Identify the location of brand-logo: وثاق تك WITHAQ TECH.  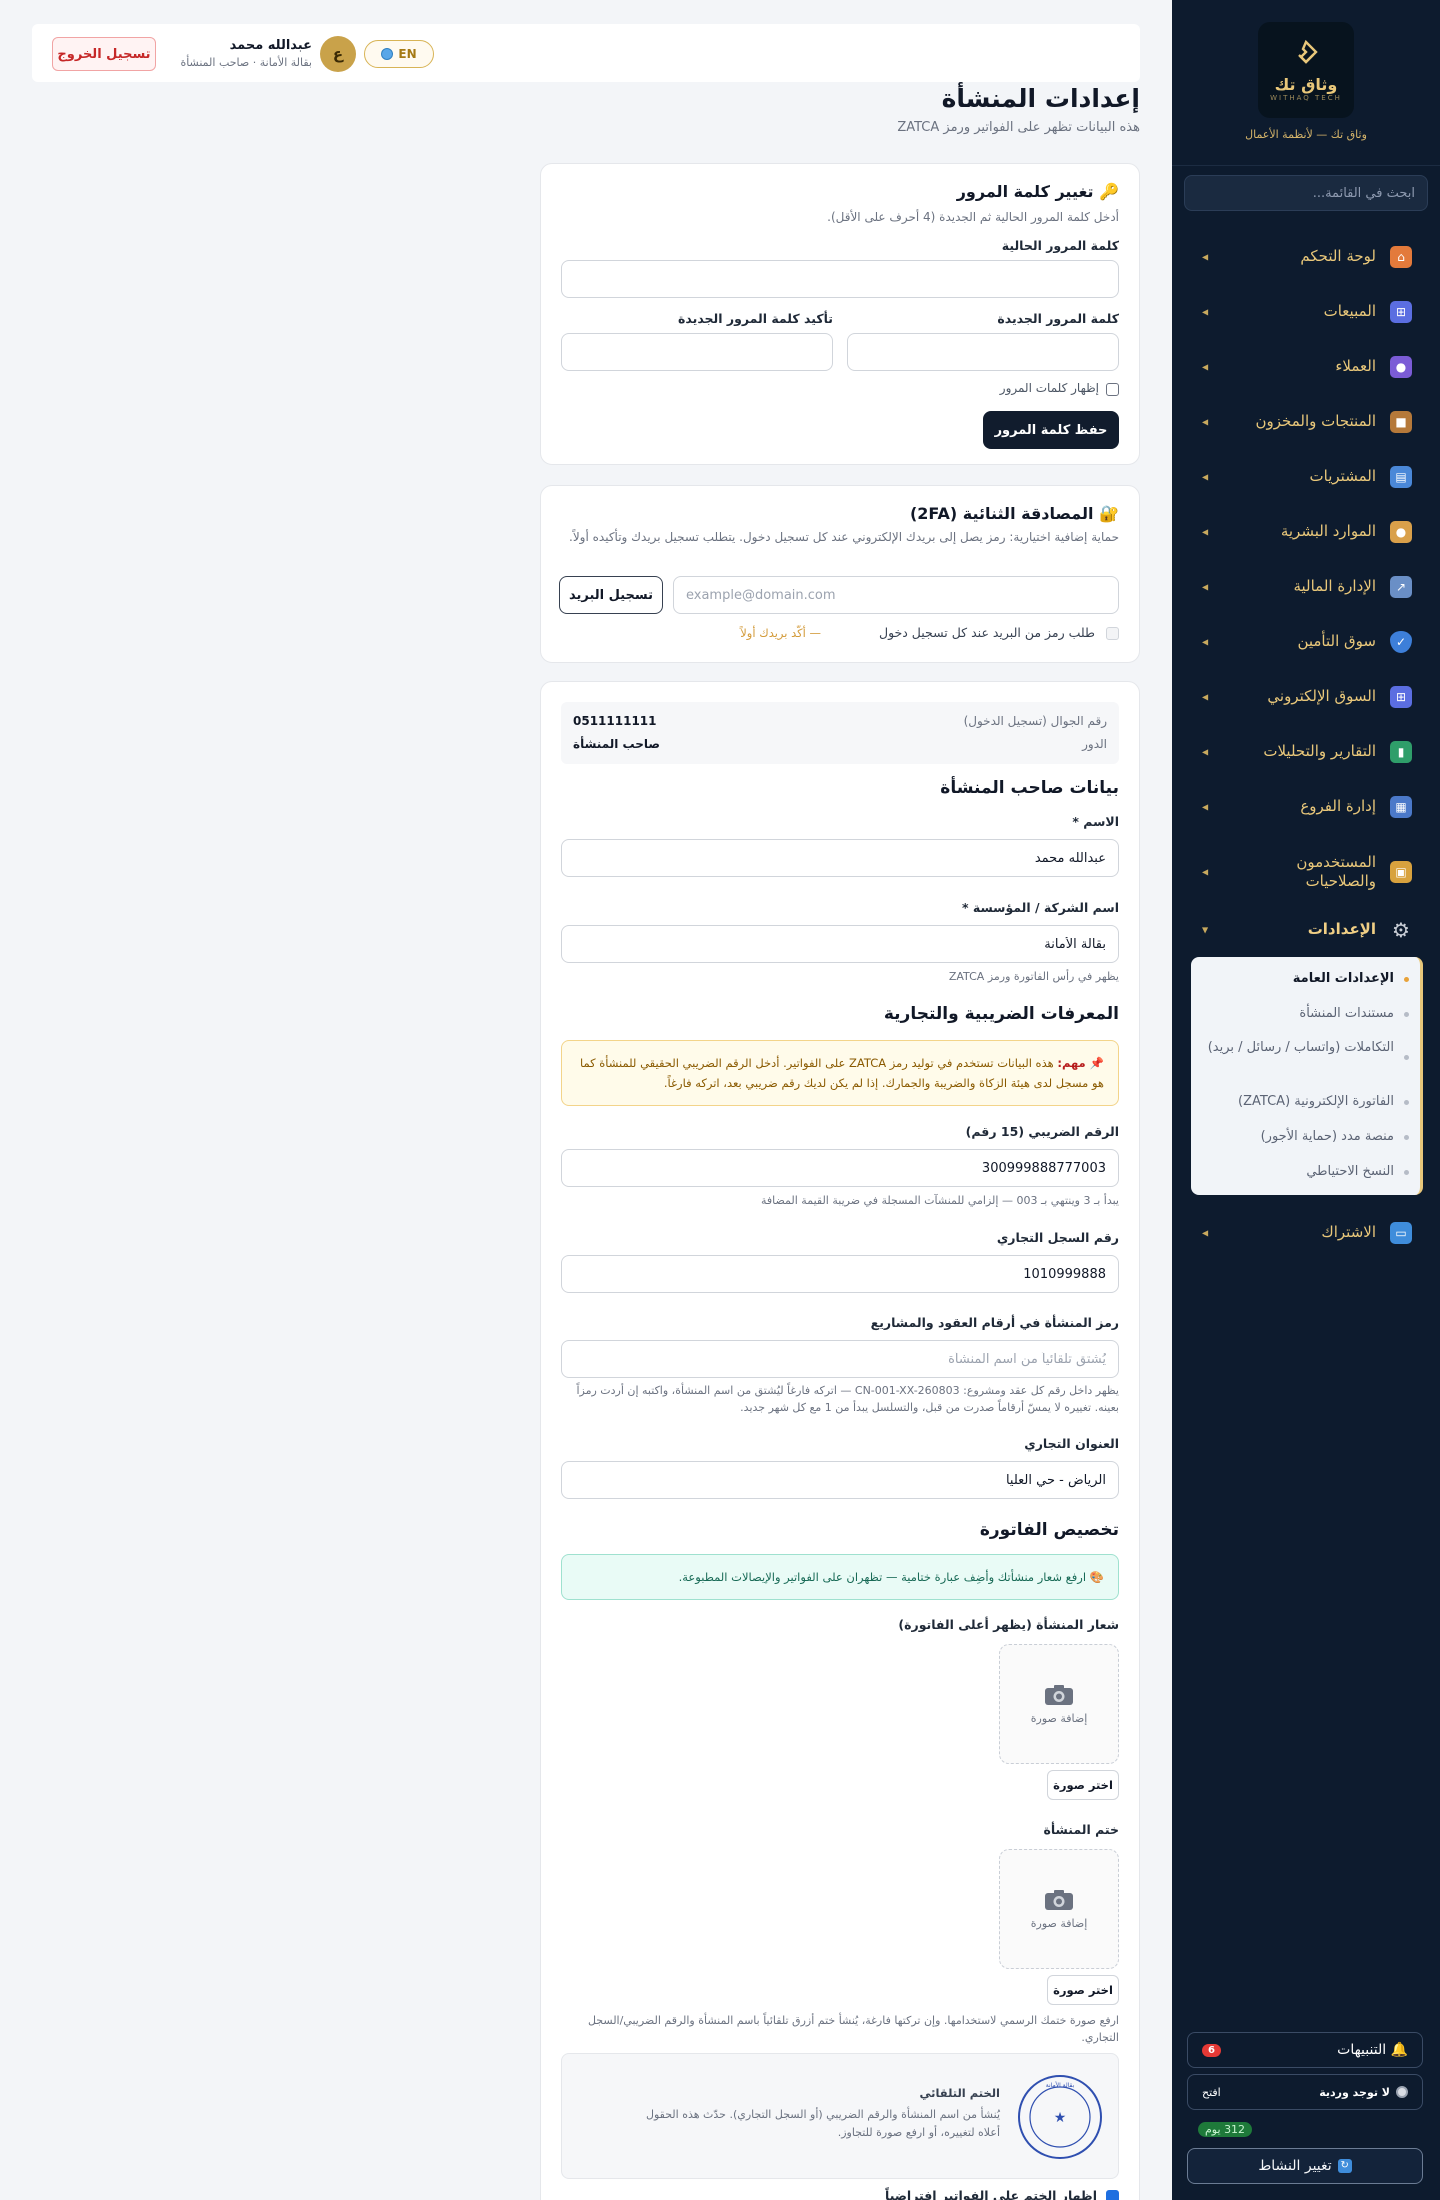
(1306, 70).